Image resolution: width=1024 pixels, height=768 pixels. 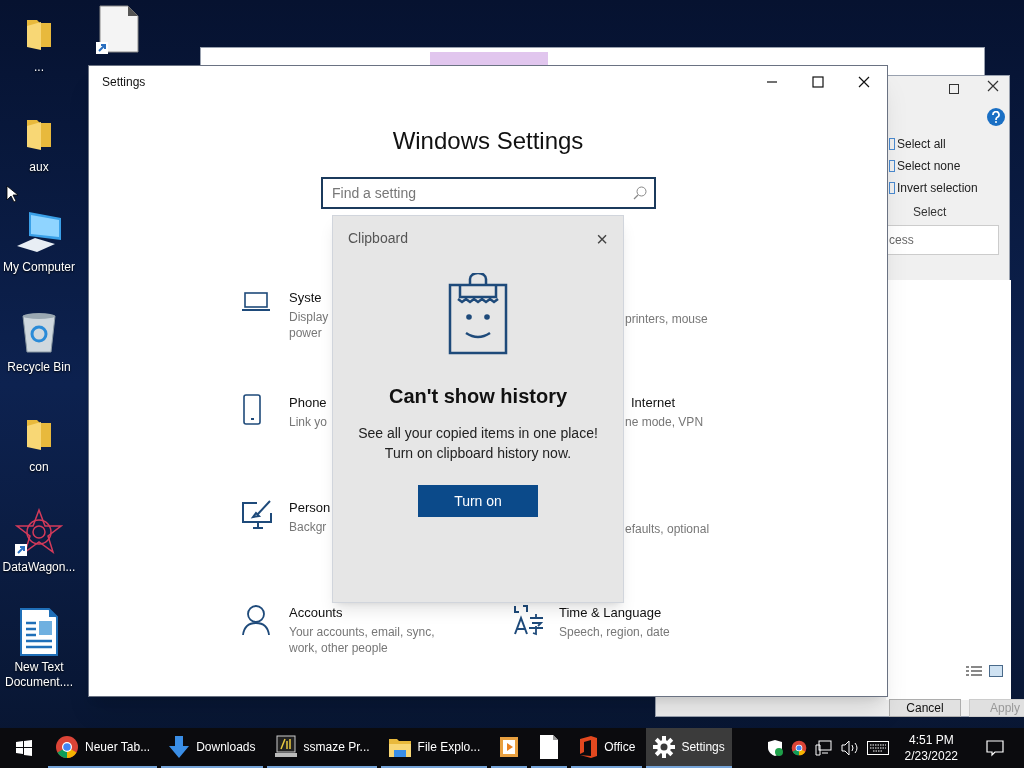 What do you see at coordinates (478, 443) in the screenshot?
I see `panel-message: See all your copied items in one place! Turn on clipboard history now.` at bounding box center [478, 443].